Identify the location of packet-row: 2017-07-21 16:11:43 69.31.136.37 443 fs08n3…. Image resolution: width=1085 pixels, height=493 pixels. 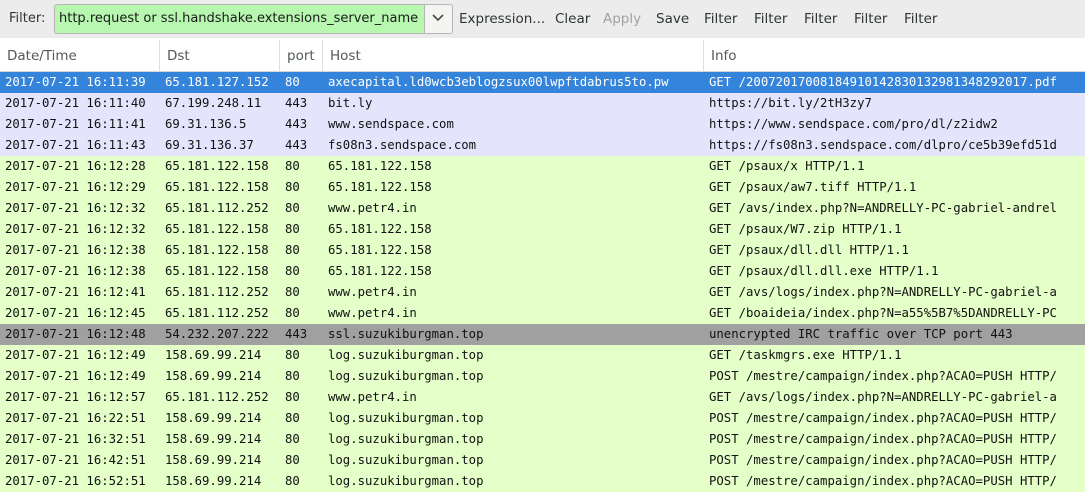
(542, 145).